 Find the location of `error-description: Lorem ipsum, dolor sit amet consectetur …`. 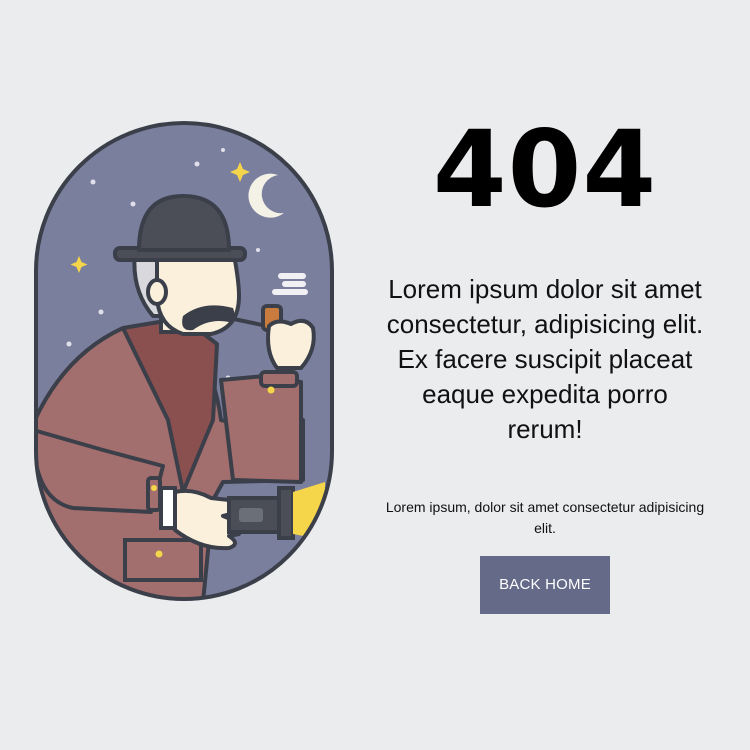

error-description: Lorem ipsum, dolor sit amet consectetur … is located at coordinates (545, 517).